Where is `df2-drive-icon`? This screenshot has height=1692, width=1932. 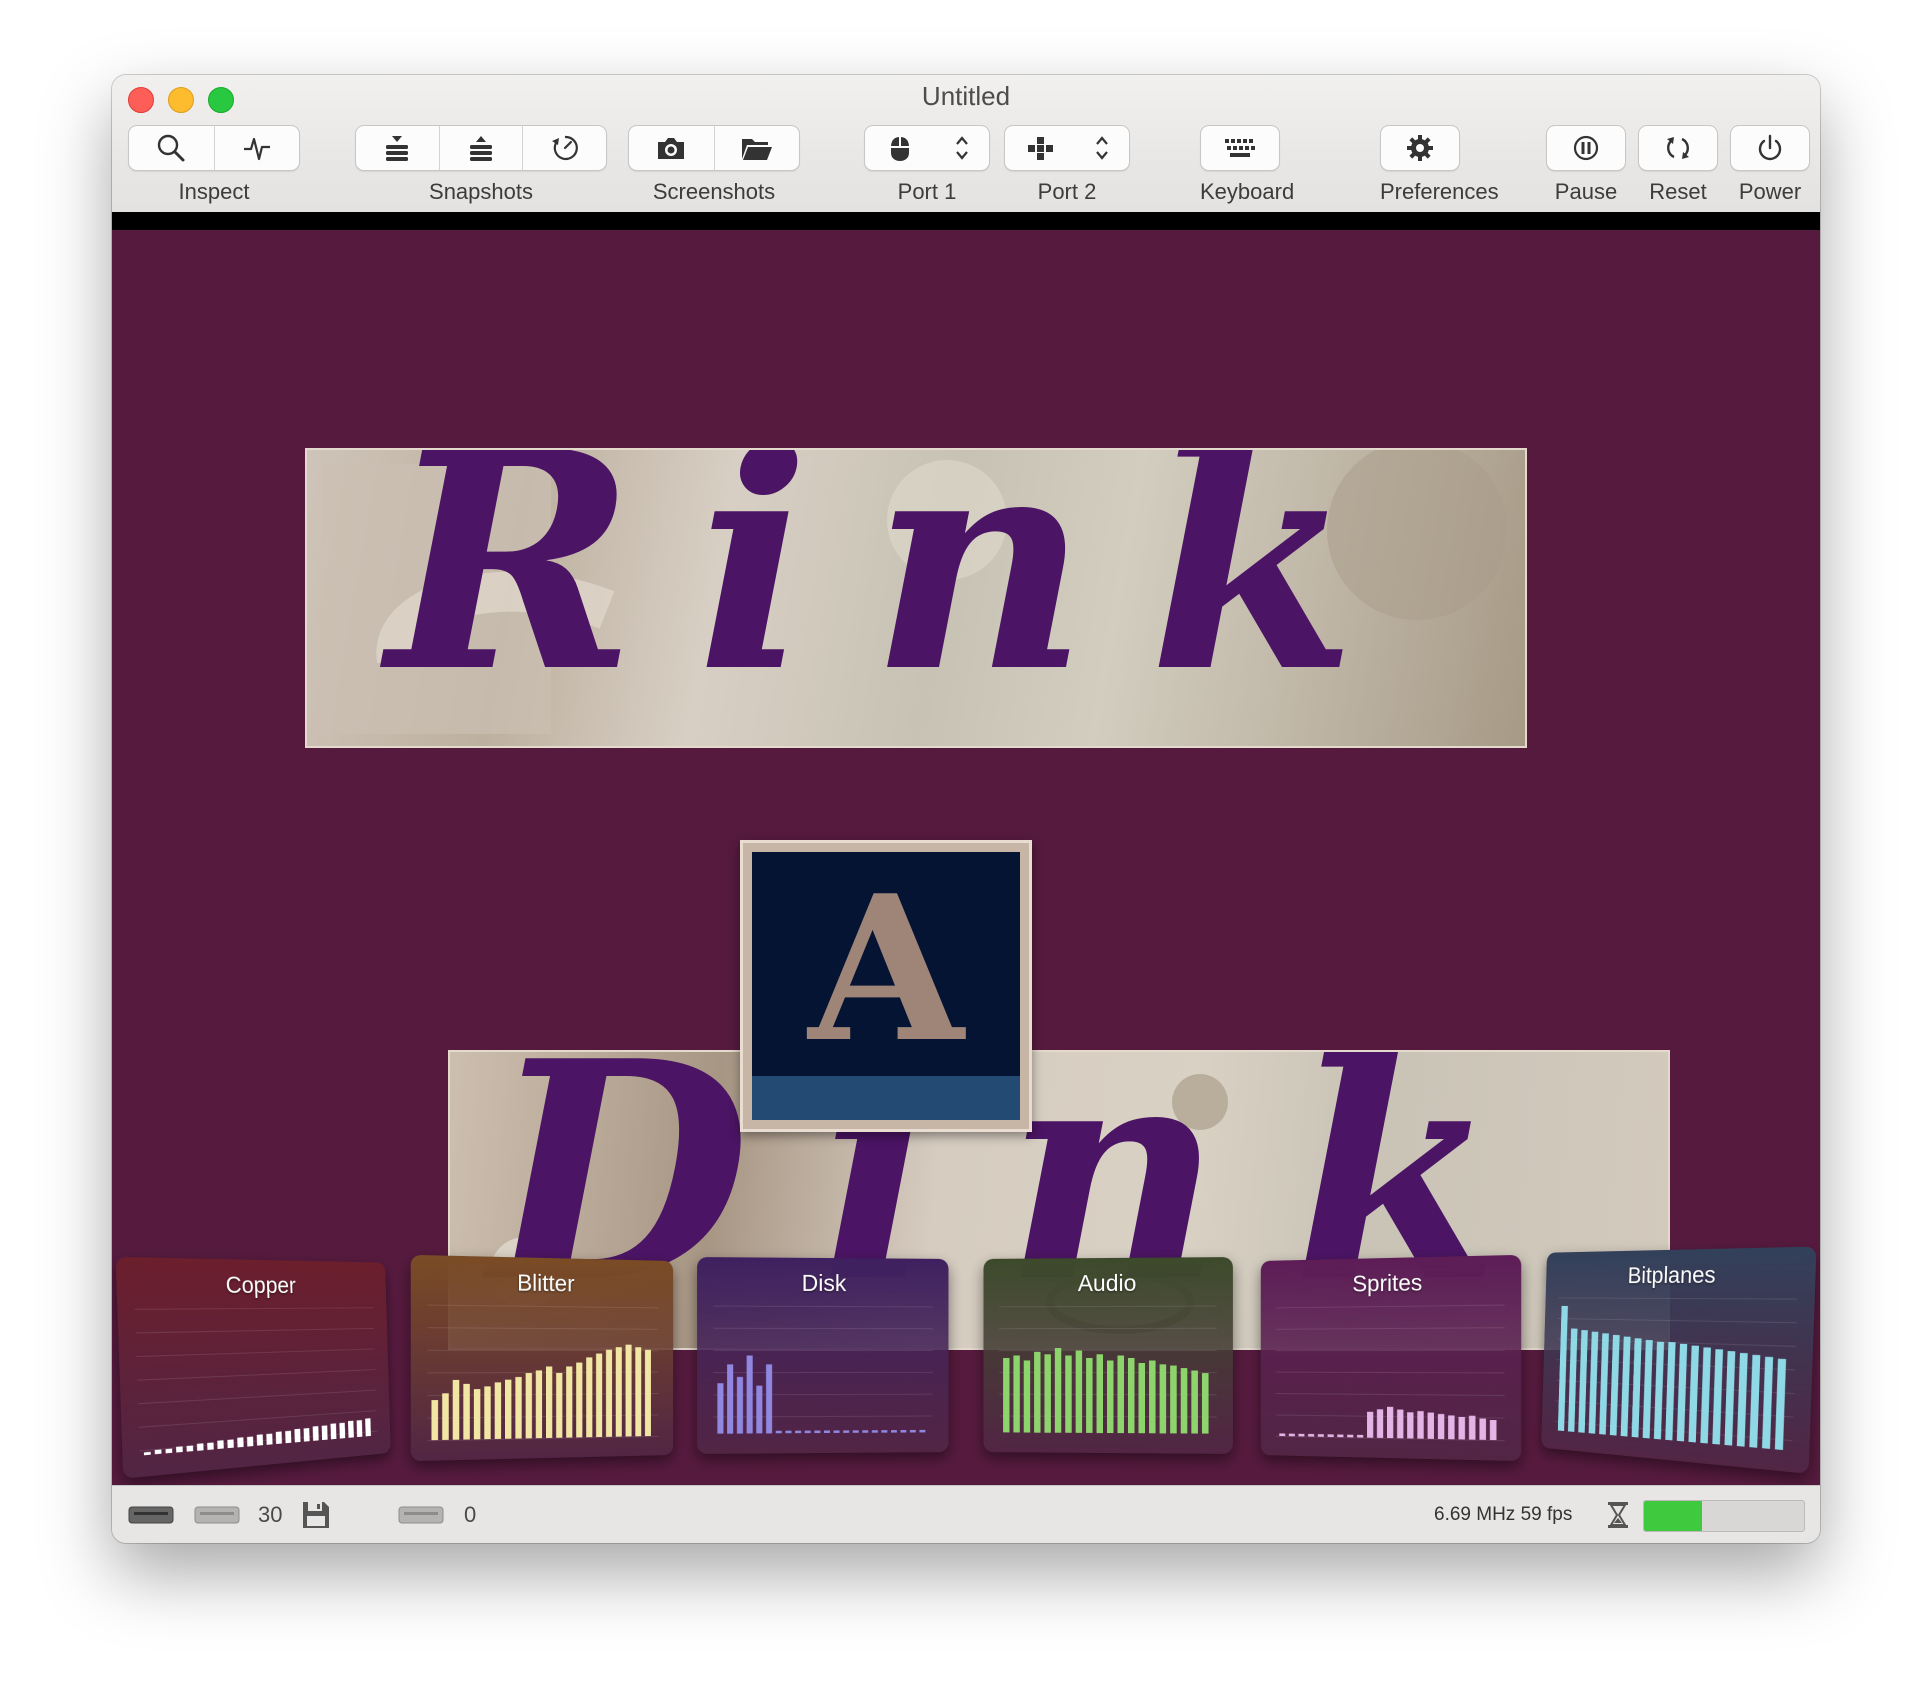 df2-drive-icon is located at coordinates (421, 1514).